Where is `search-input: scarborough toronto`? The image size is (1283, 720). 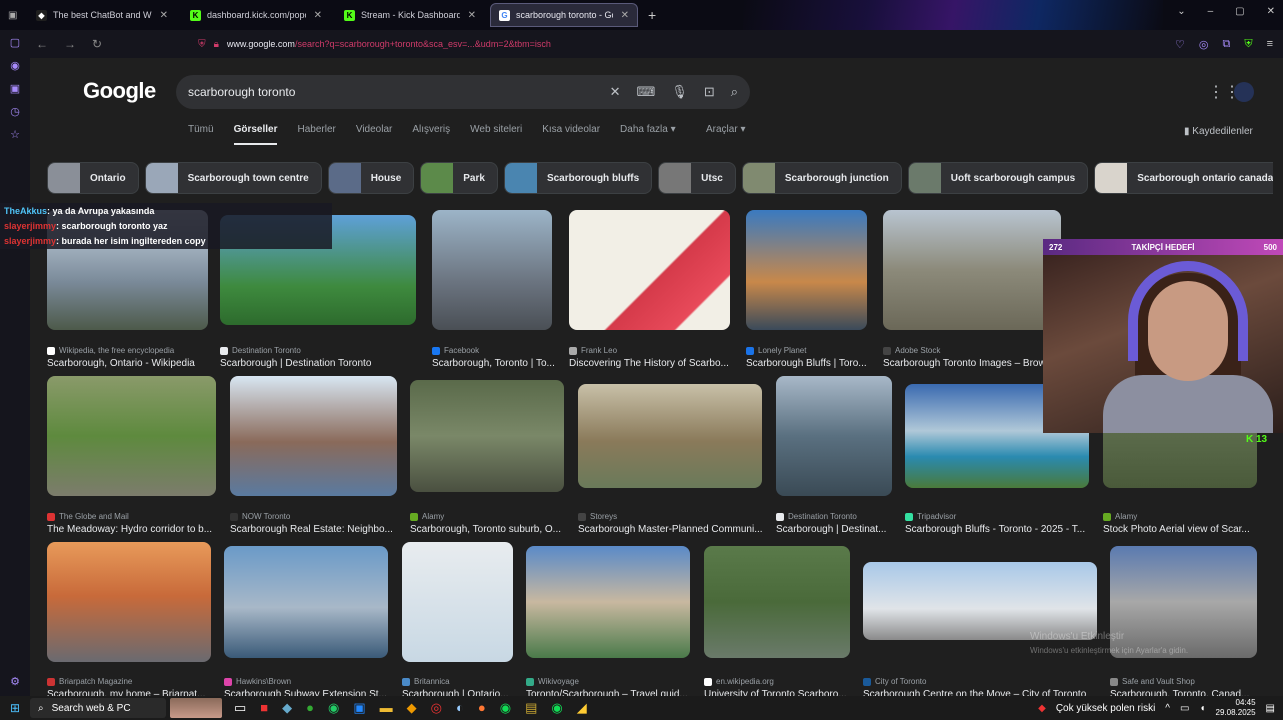
search-input: scarborough toronto is located at coordinates (241, 92).